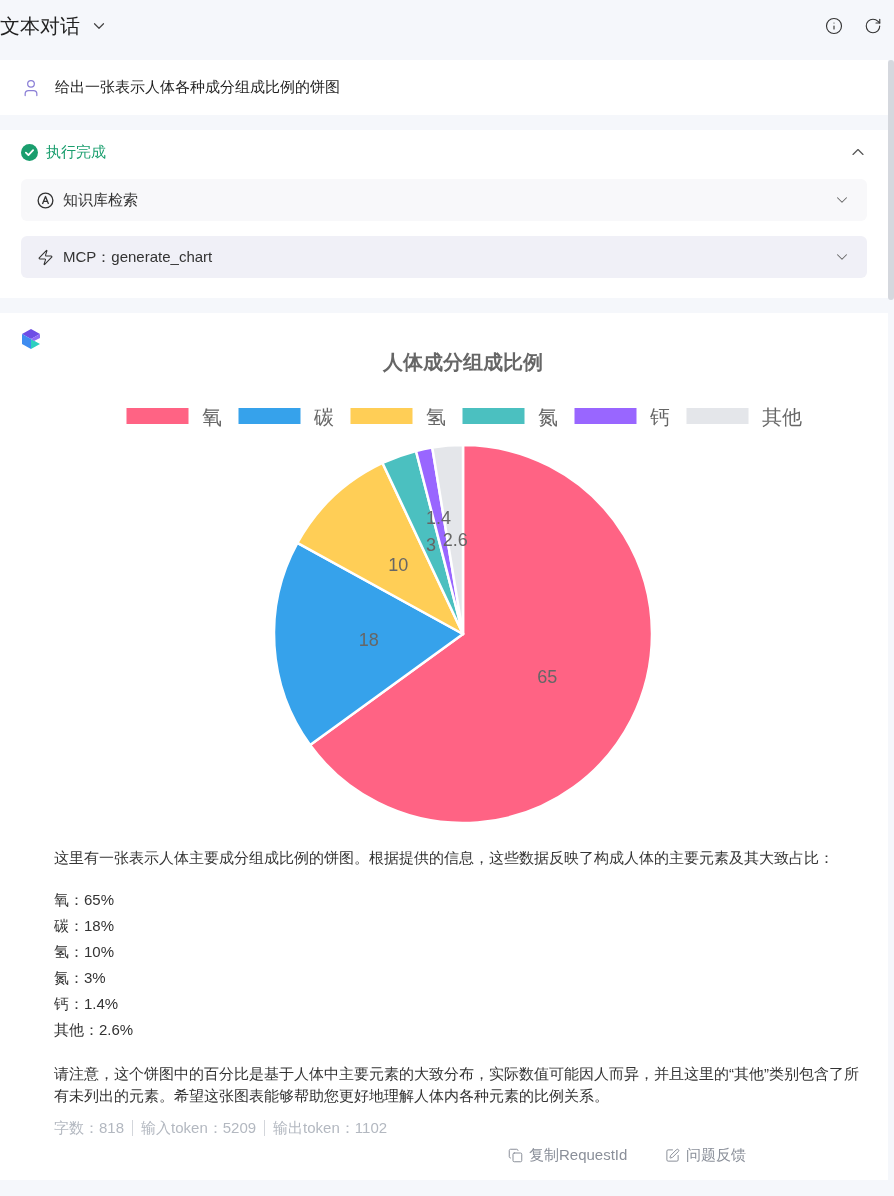  Describe the element at coordinates (211, 417) in the screenshot. I see `legend-label: 氧` at that location.